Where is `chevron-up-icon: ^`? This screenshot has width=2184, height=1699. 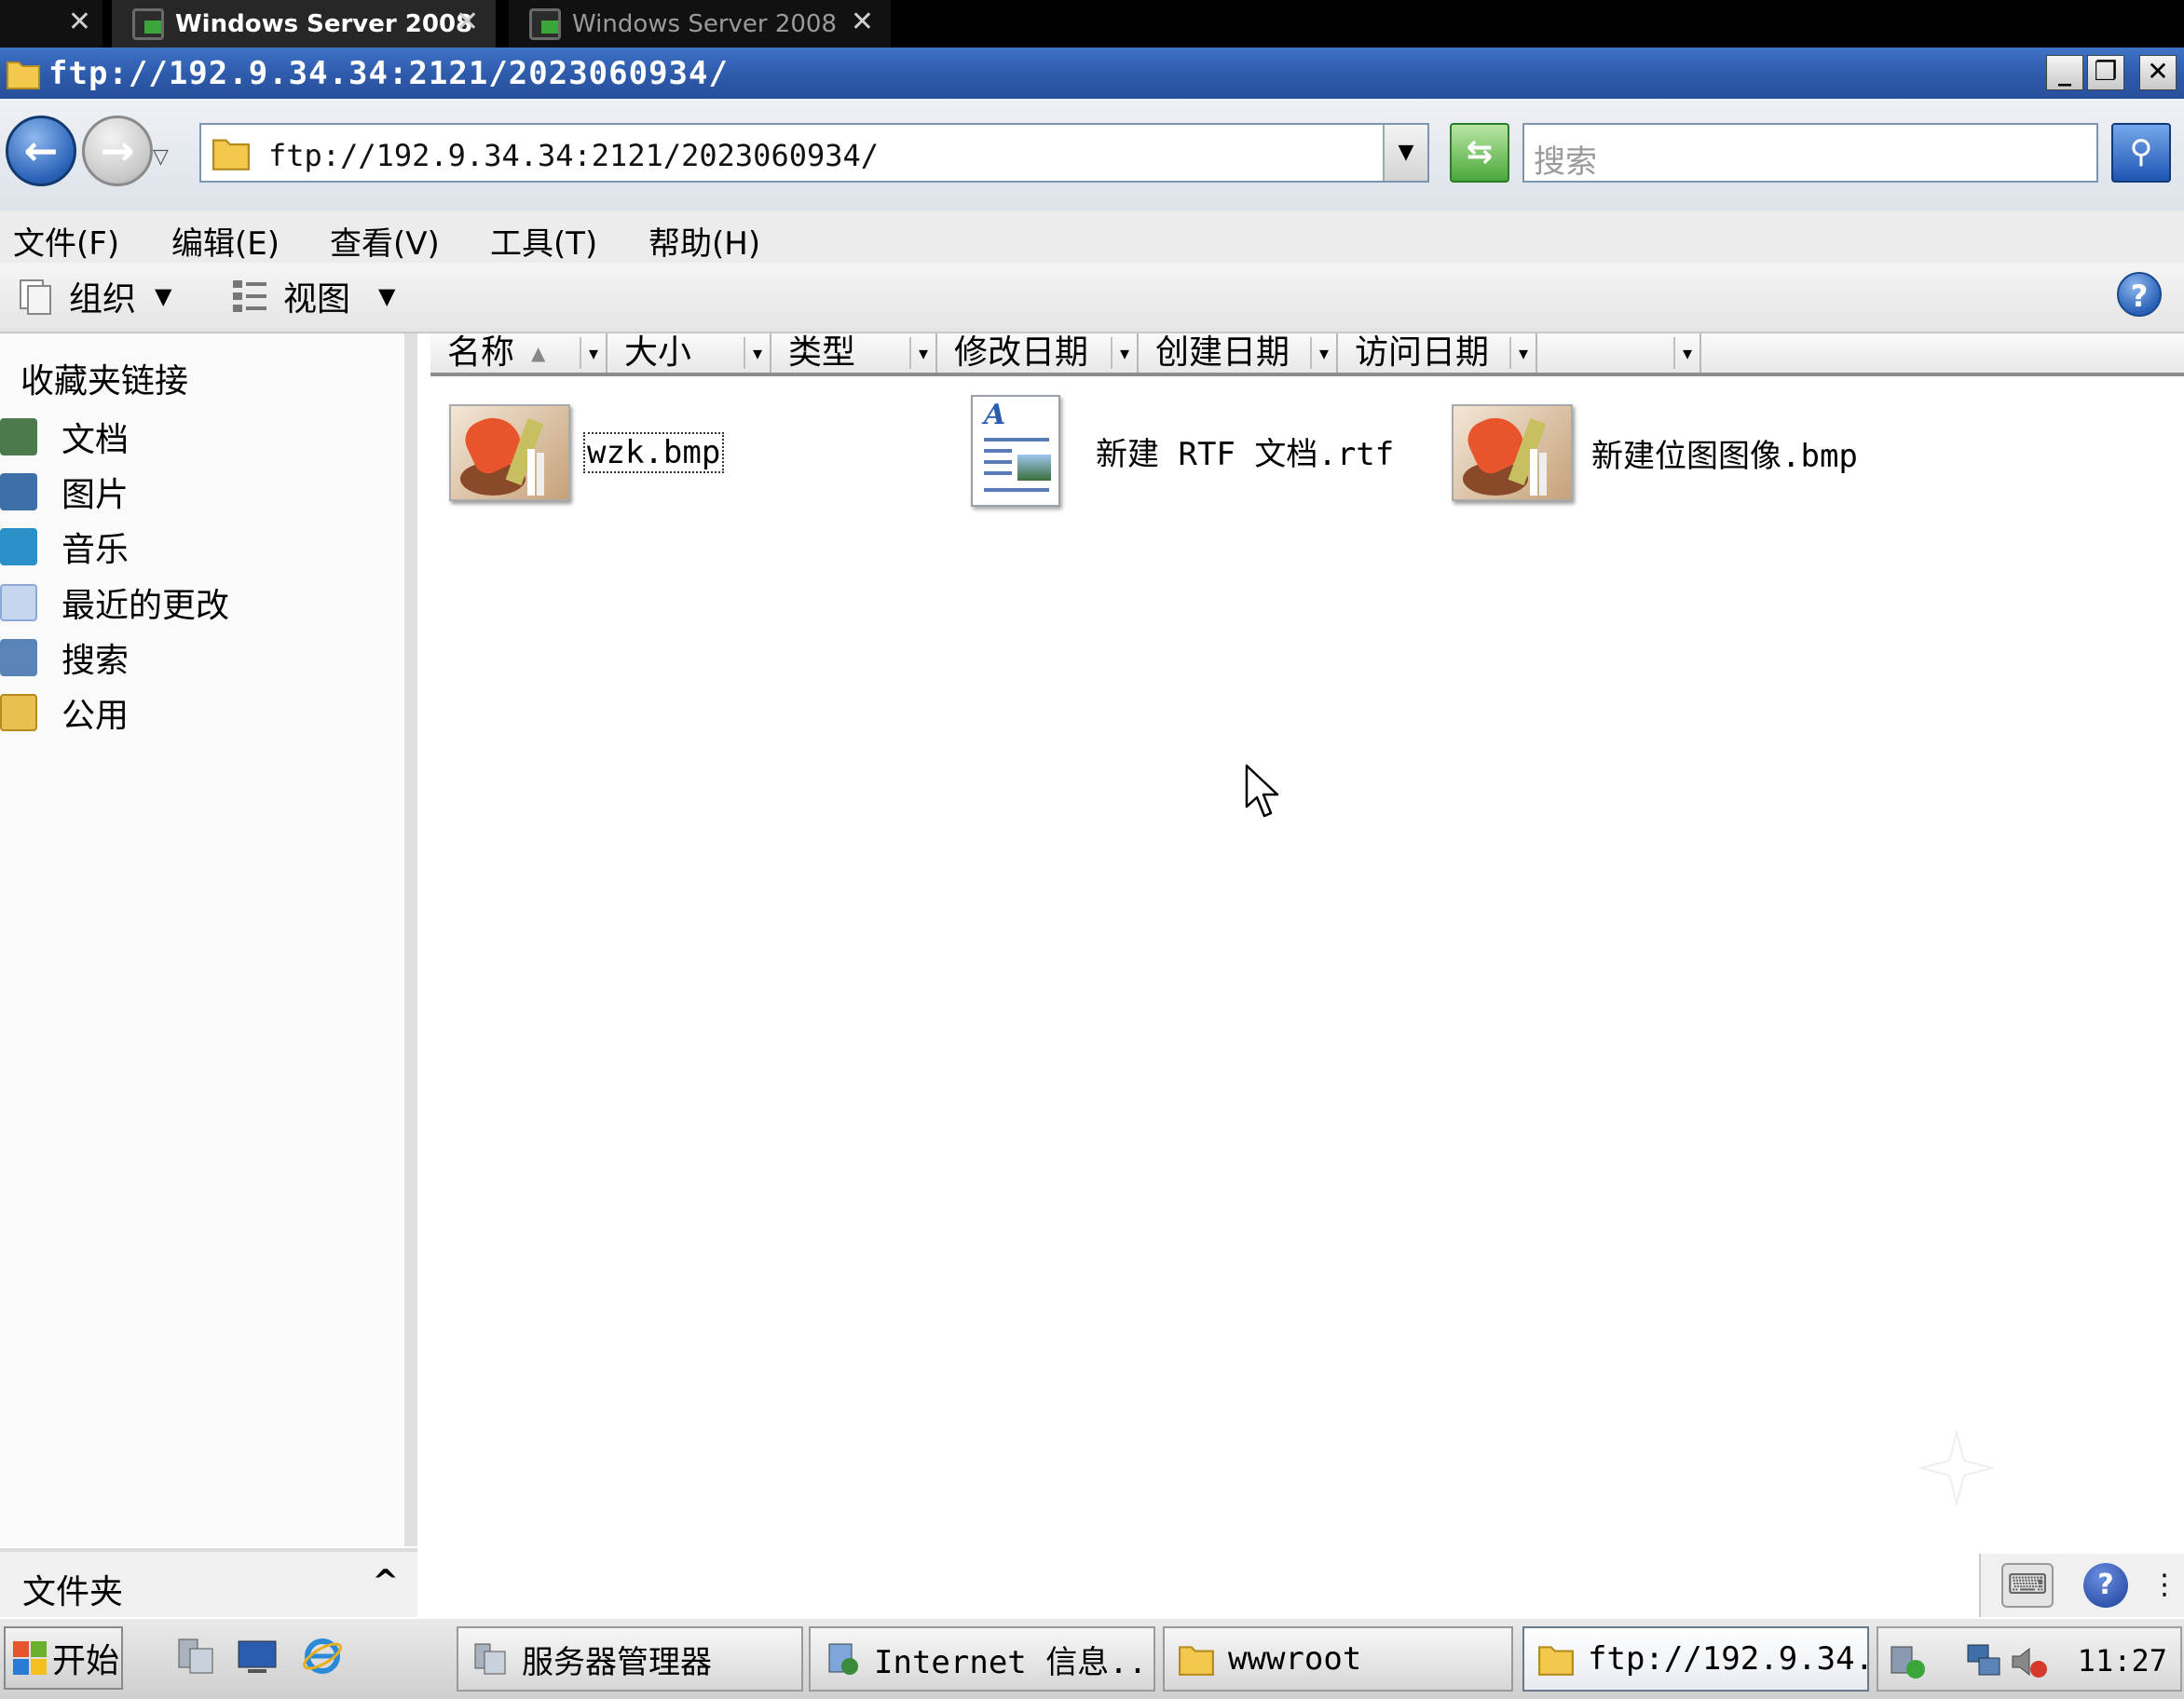
chevron-up-icon: ^ is located at coordinates (386, 1581).